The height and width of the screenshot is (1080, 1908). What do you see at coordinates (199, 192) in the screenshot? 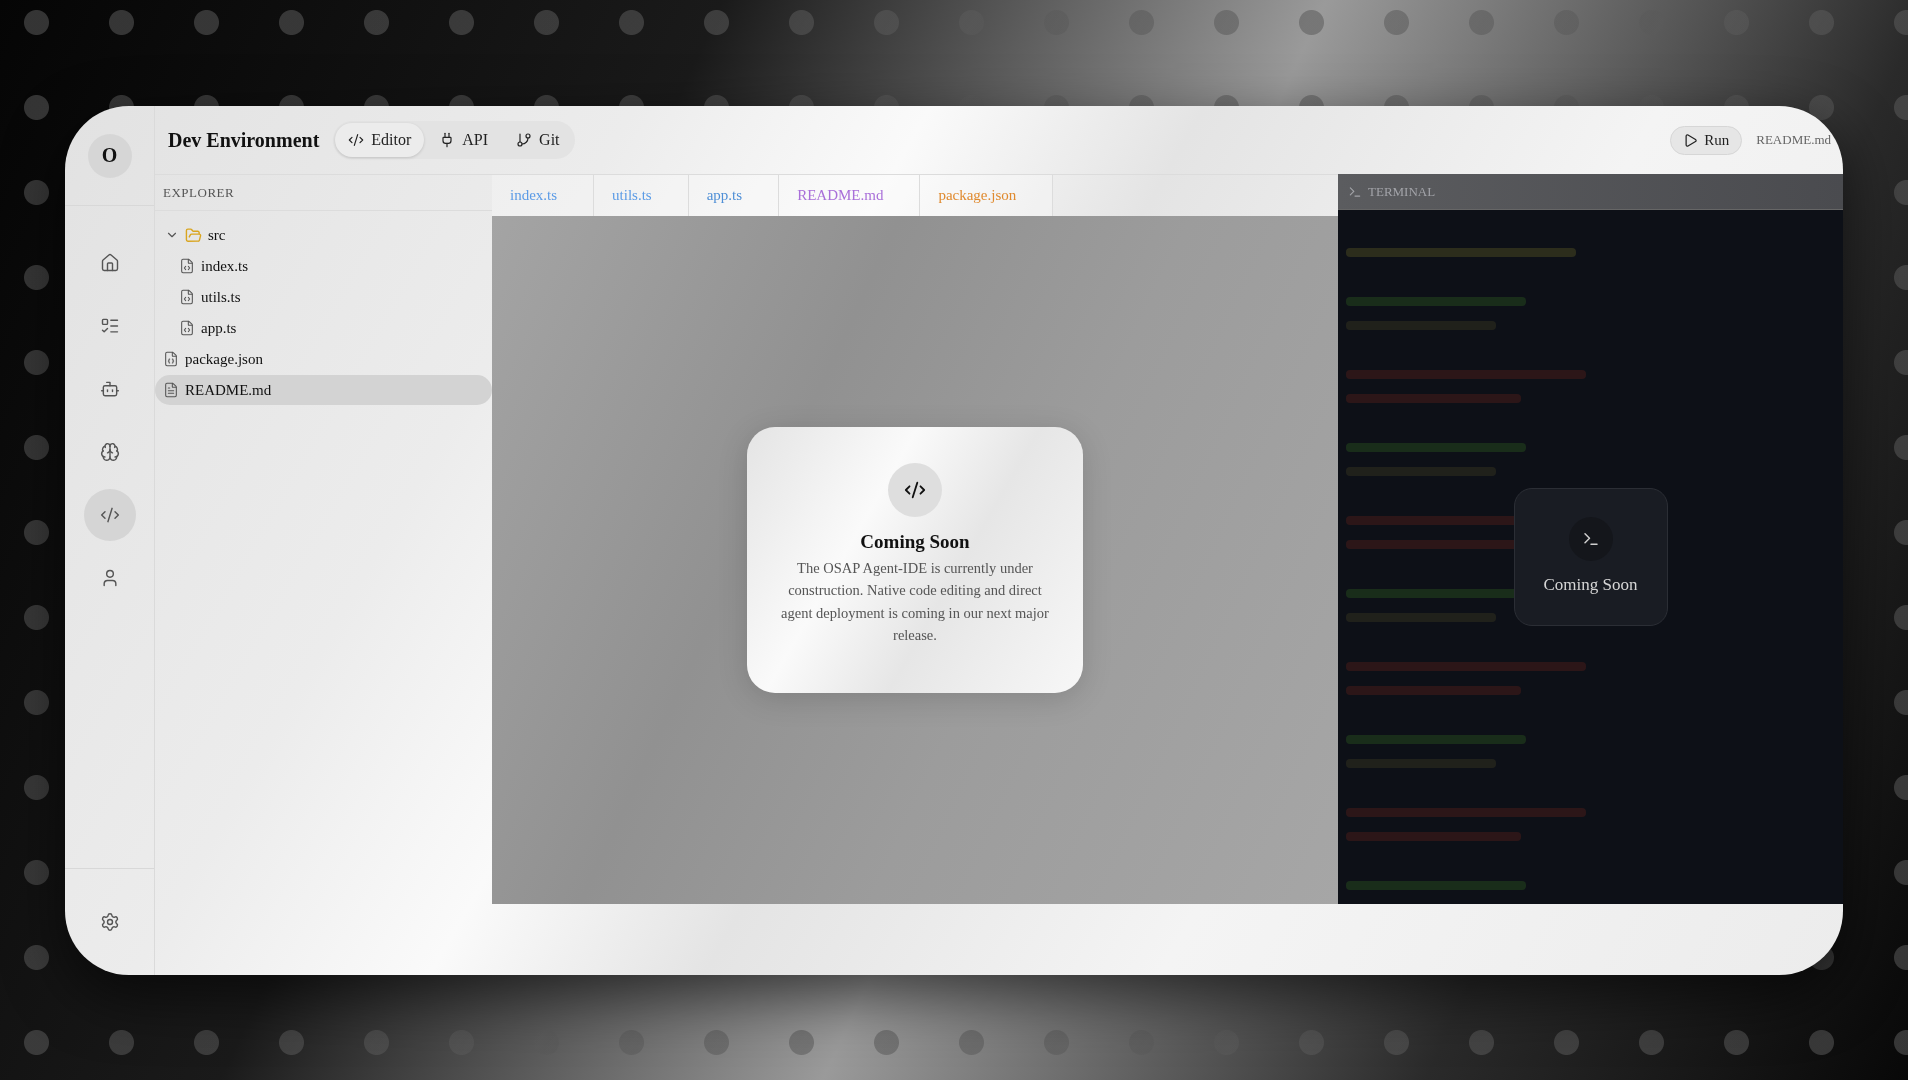
I see `explorer-title: EXPLORER` at bounding box center [199, 192].